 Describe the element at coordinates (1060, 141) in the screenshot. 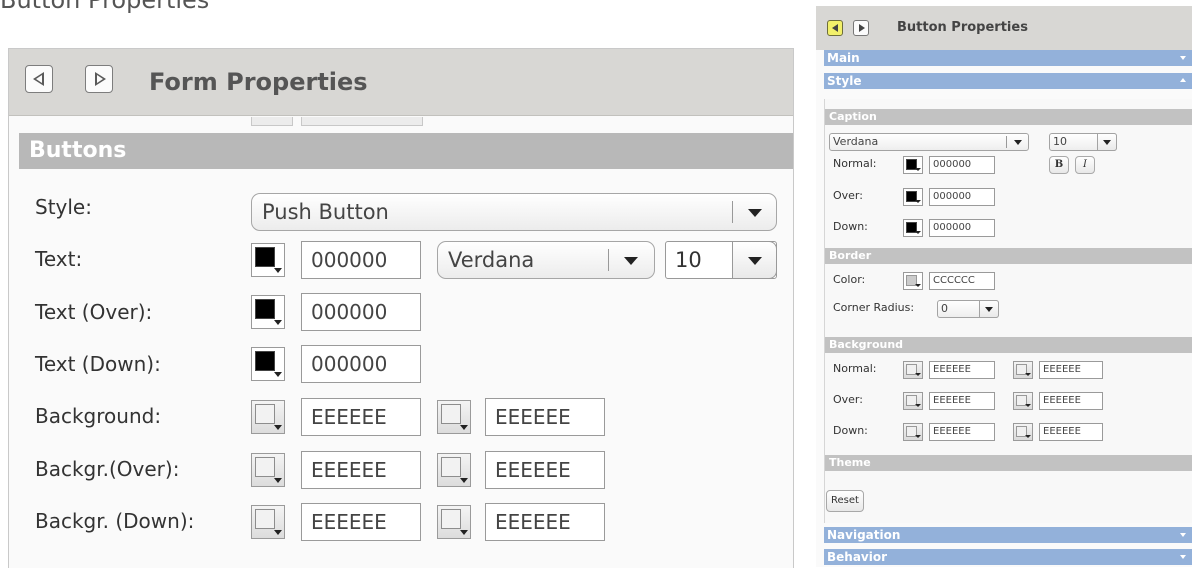

I see `caption-size-value: 10` at that location.